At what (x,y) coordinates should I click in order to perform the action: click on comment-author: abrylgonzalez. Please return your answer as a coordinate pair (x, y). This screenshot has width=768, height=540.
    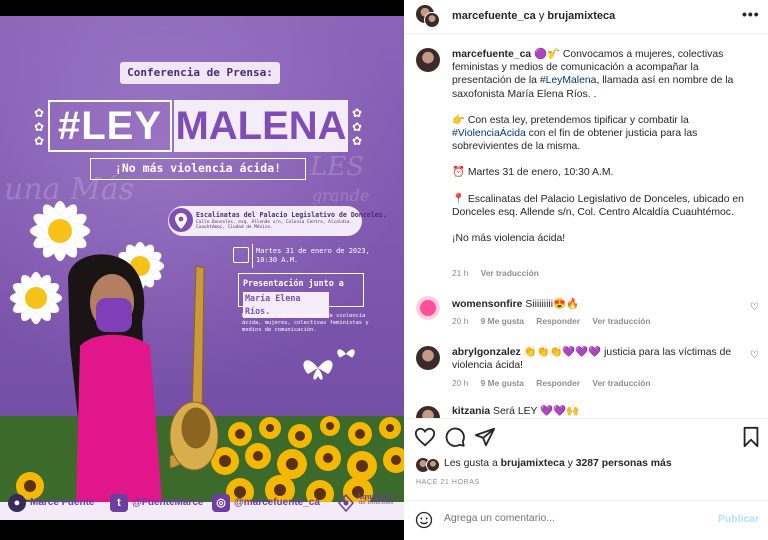
    Looking at the image, I should click on (486, 352).